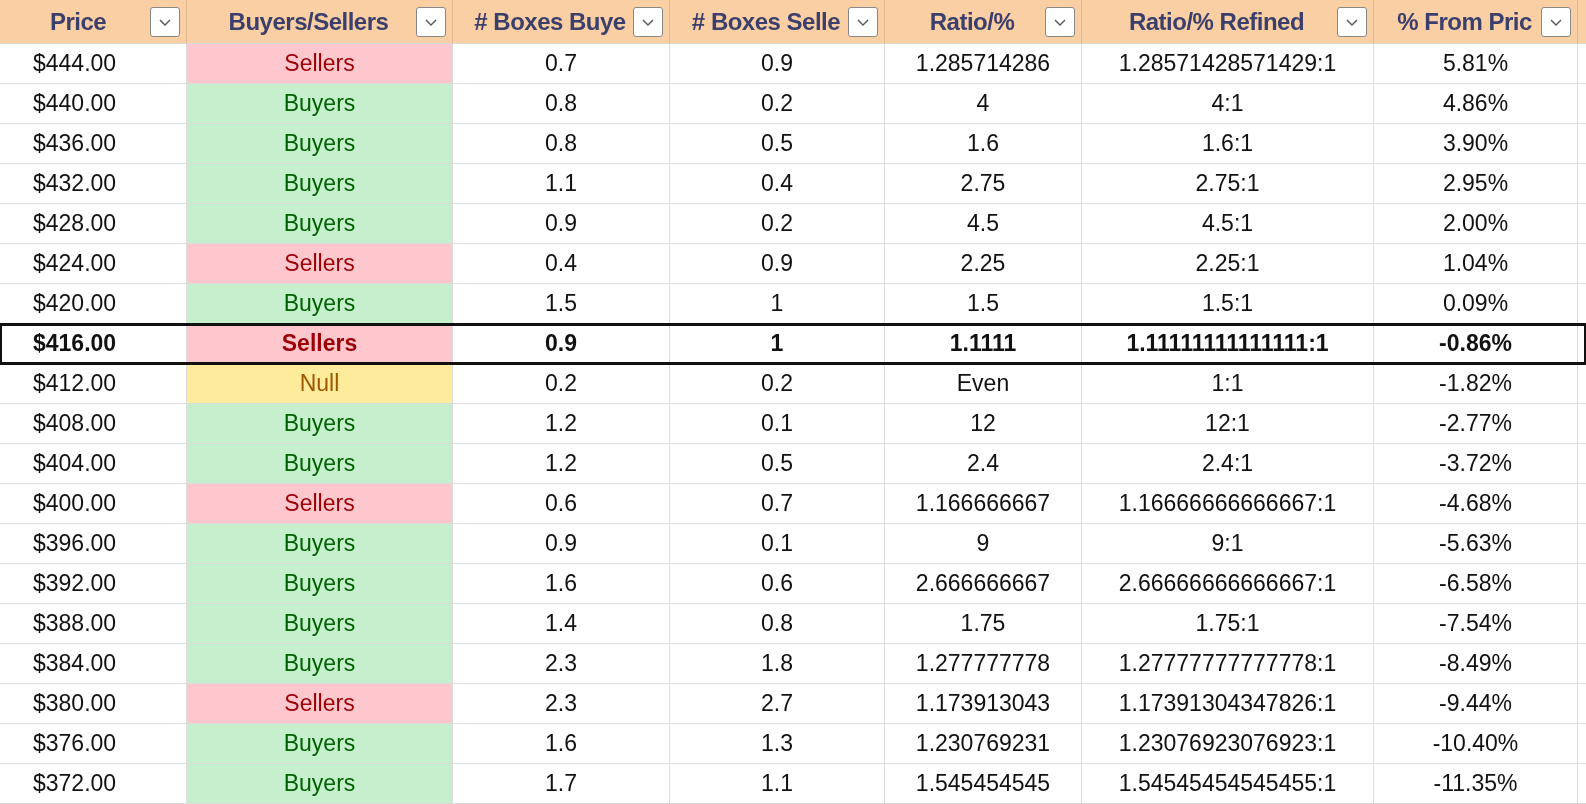 This screenshot has width=1586, height=804. Describe the element at coordinates (983, 384) in the screenshot. I see `table-cell: Even` at that location.